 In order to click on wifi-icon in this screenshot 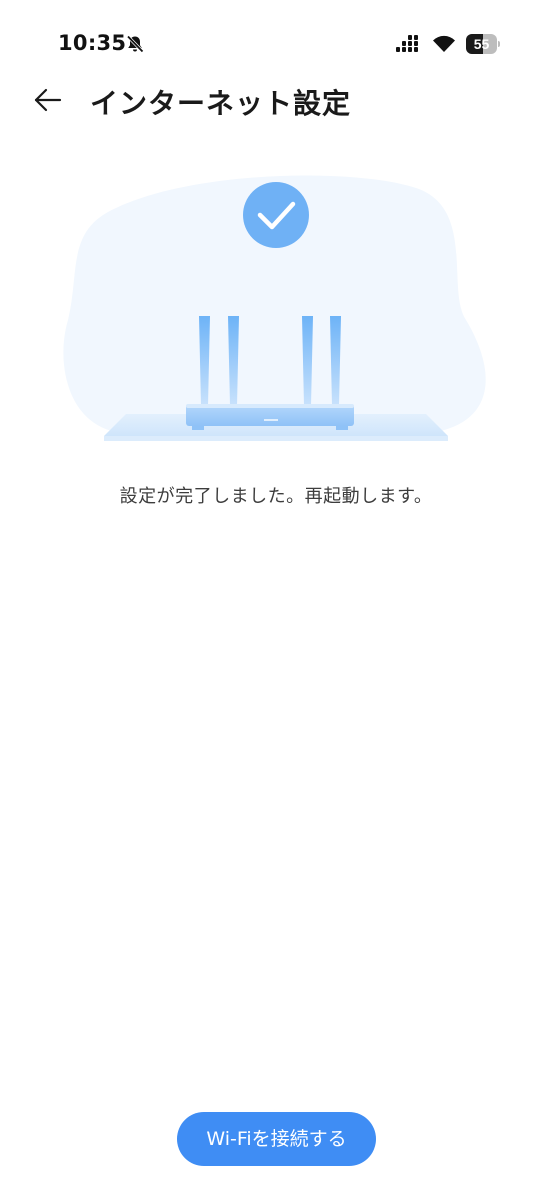, I will do `click(444, 43)`.